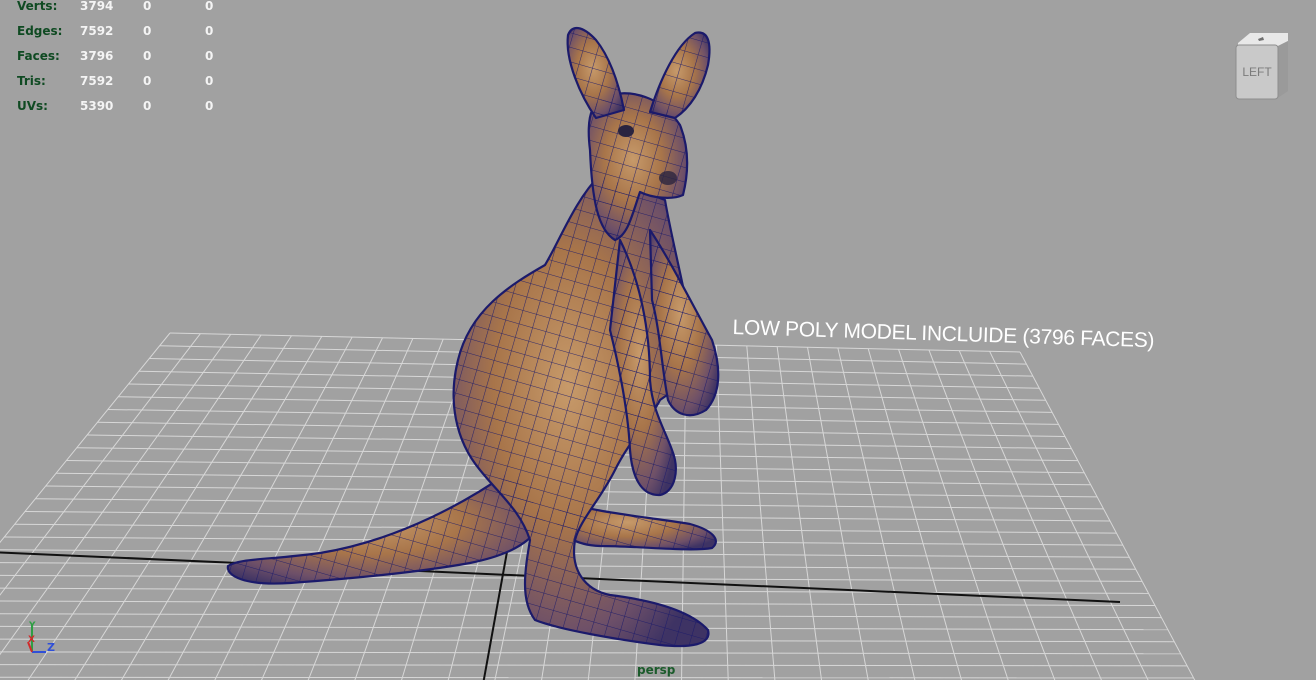 This screenshot has height=680, width=1316. What do you see at coordinates (1257, 72) in the screenshot?
I see `viewcube-face-label: LEFT` at bounding box center [1257, 72].